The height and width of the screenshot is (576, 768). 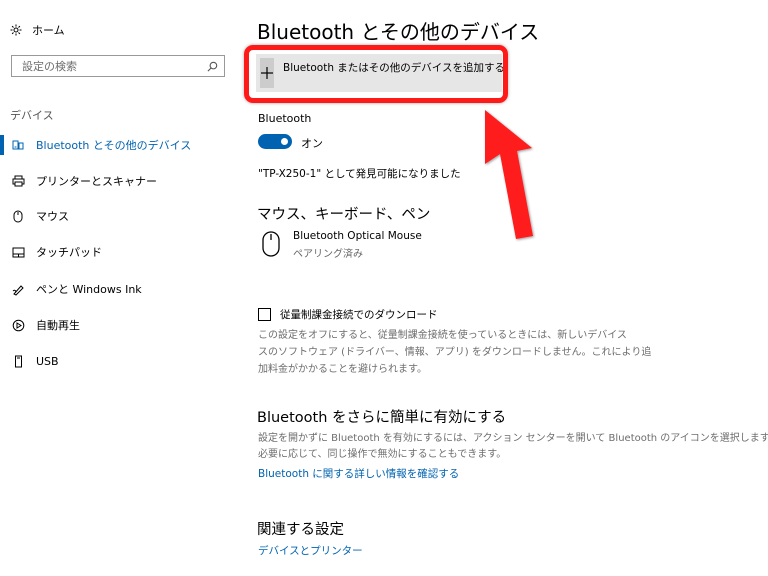 I want to click on mouse-section-title: マウス、キーボード、ペン, so click(x=344, y=215).